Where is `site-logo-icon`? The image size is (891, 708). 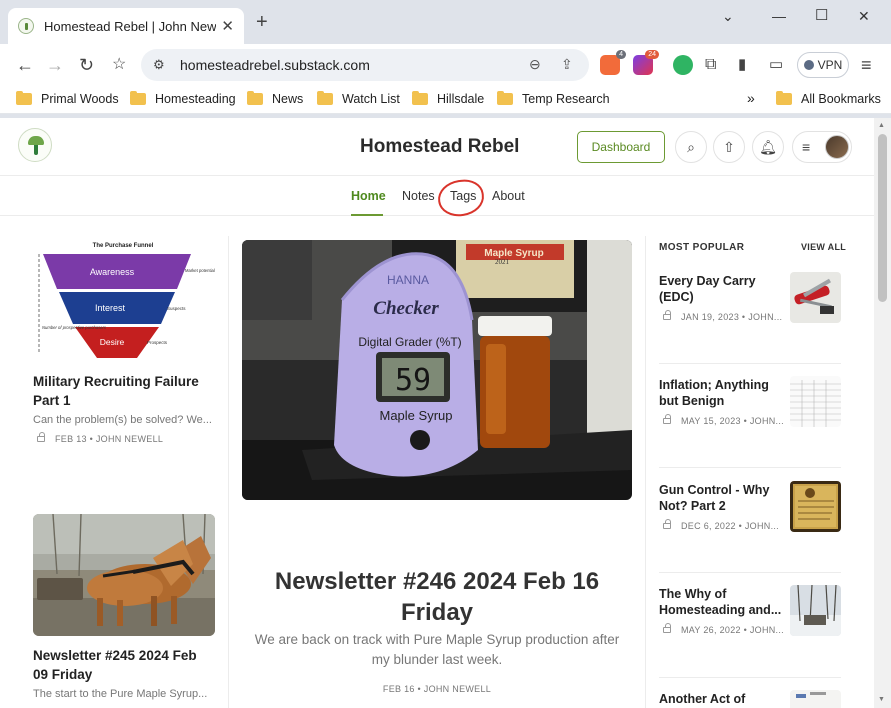
site-logo-icon is located at coordinates (35, 145).